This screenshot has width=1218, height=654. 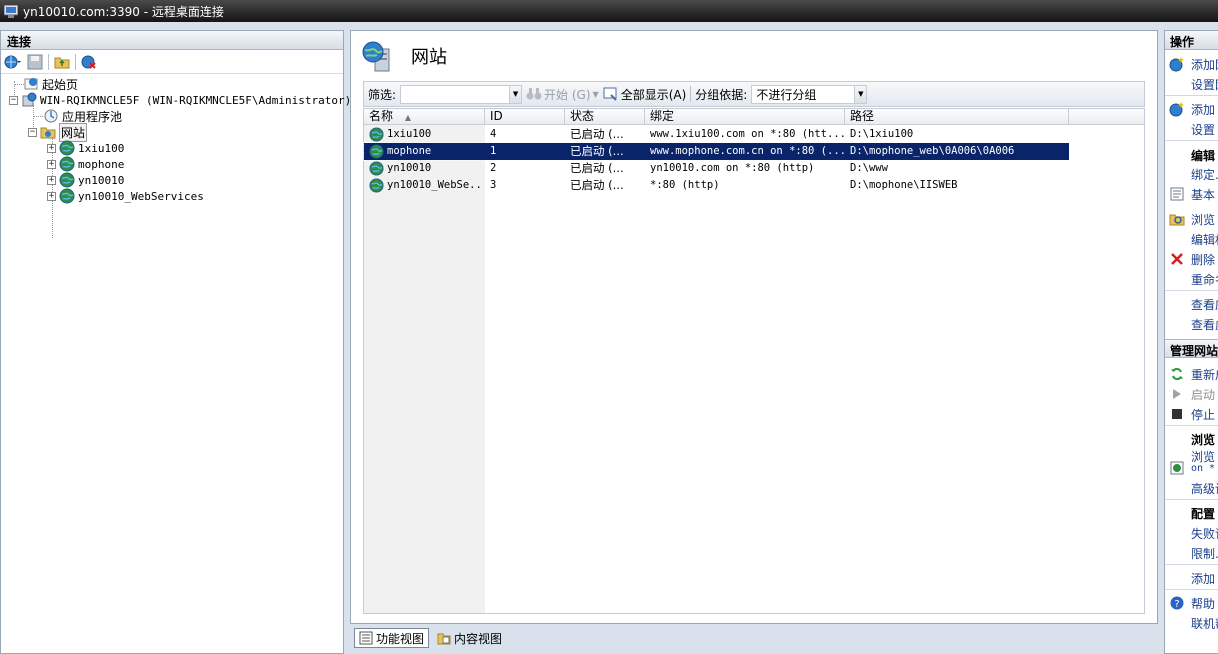 What do you see at coordinates (85, 180) in the screenshot?
I see `tree-item-site: + yn10010` at bounding box center [85, 180].